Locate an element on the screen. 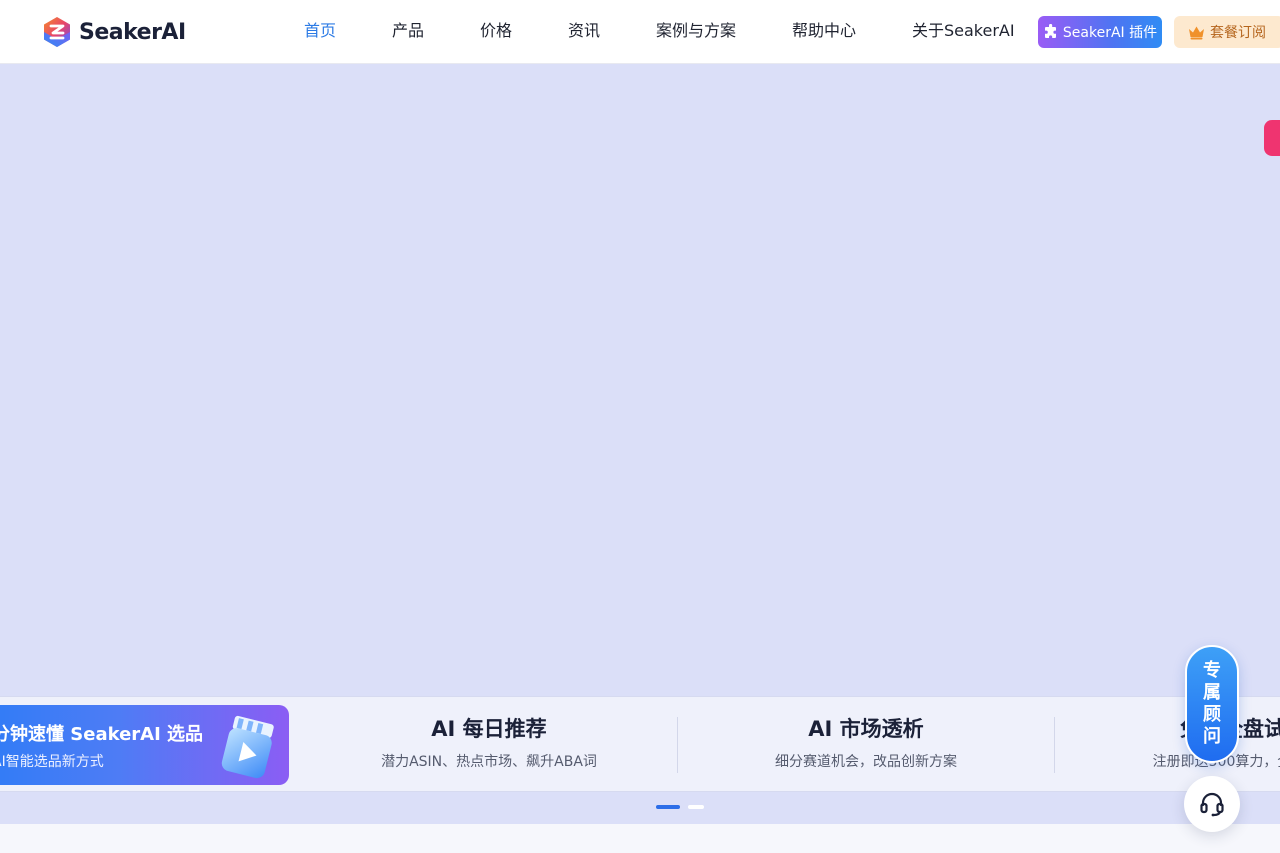 The height and width of the screenshot is (853, 1280). nav-item-help: 帮助中心 is located at coordinates (824, 31).